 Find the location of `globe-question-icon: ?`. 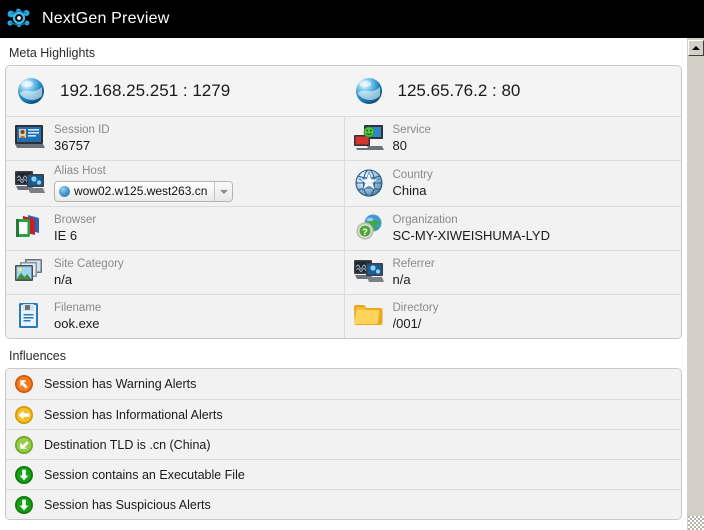

globe-question-icon: ? is located at coordinates (370, 229).